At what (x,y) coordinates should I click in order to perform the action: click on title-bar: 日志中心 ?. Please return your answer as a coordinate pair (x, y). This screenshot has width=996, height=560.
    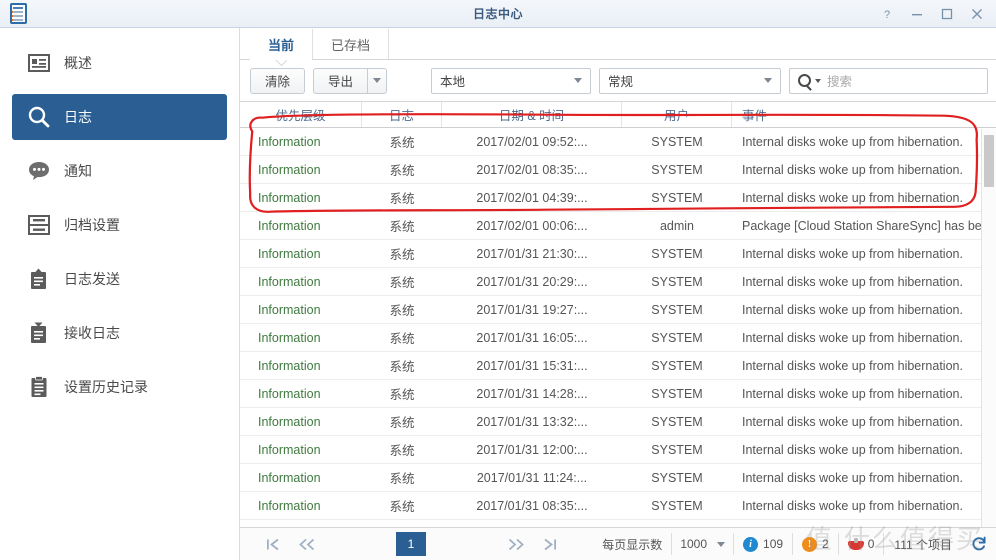
    Looking at the image, I should click on (498, 14).